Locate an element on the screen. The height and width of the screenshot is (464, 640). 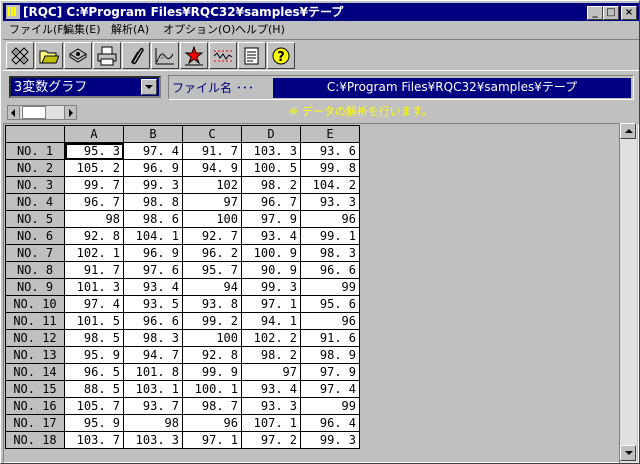
data-cell: 97 is located at coordinates (212, 202).